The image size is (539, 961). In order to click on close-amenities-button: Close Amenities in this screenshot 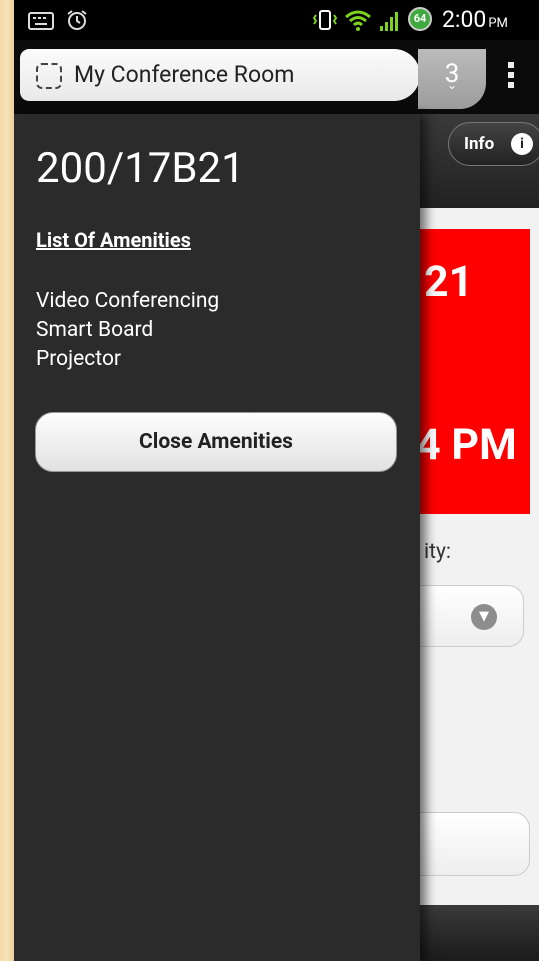, I will do `click(216, 442)`.